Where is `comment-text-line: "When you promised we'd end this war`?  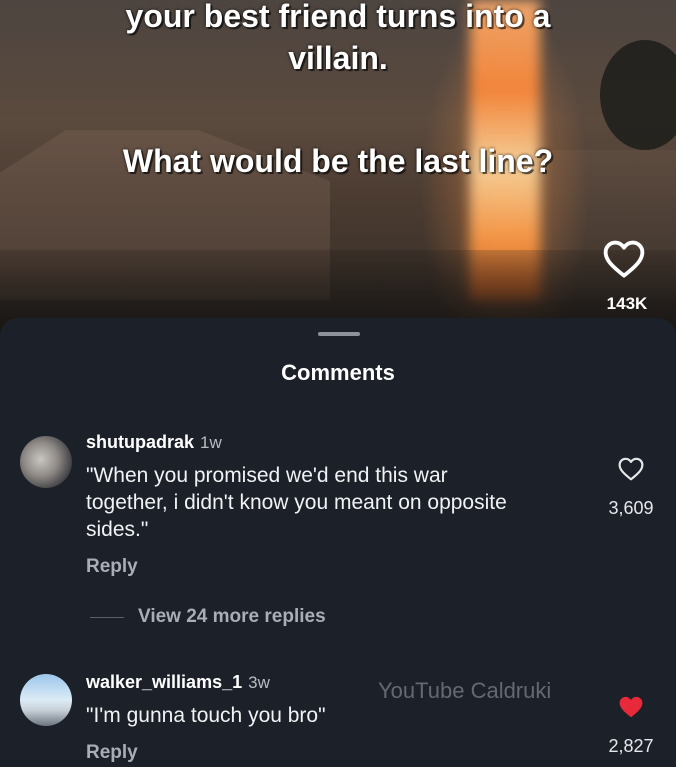
comment-text-line: "When you promised we'd end this war is located at coordinates (267, 475).